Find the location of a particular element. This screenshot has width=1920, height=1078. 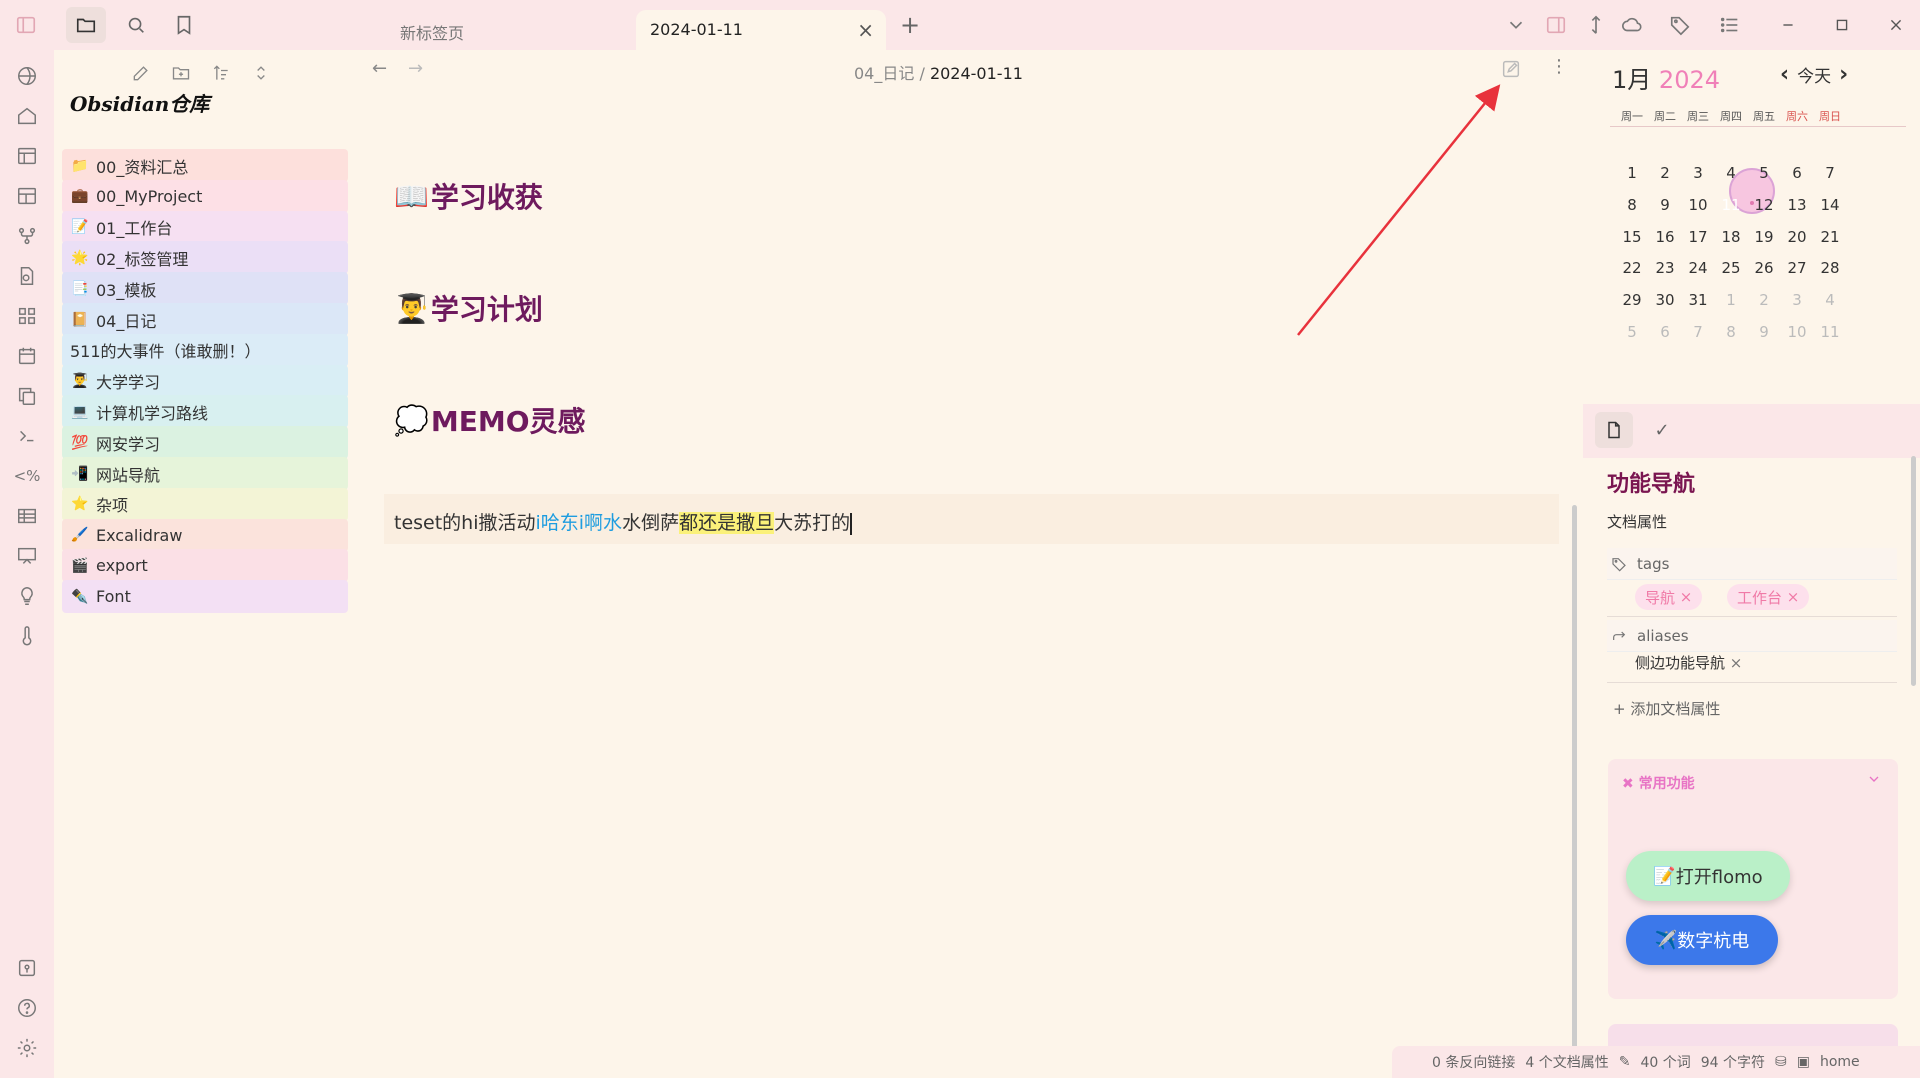

calendar-day: 28 is located at coordinates (1830, 268).